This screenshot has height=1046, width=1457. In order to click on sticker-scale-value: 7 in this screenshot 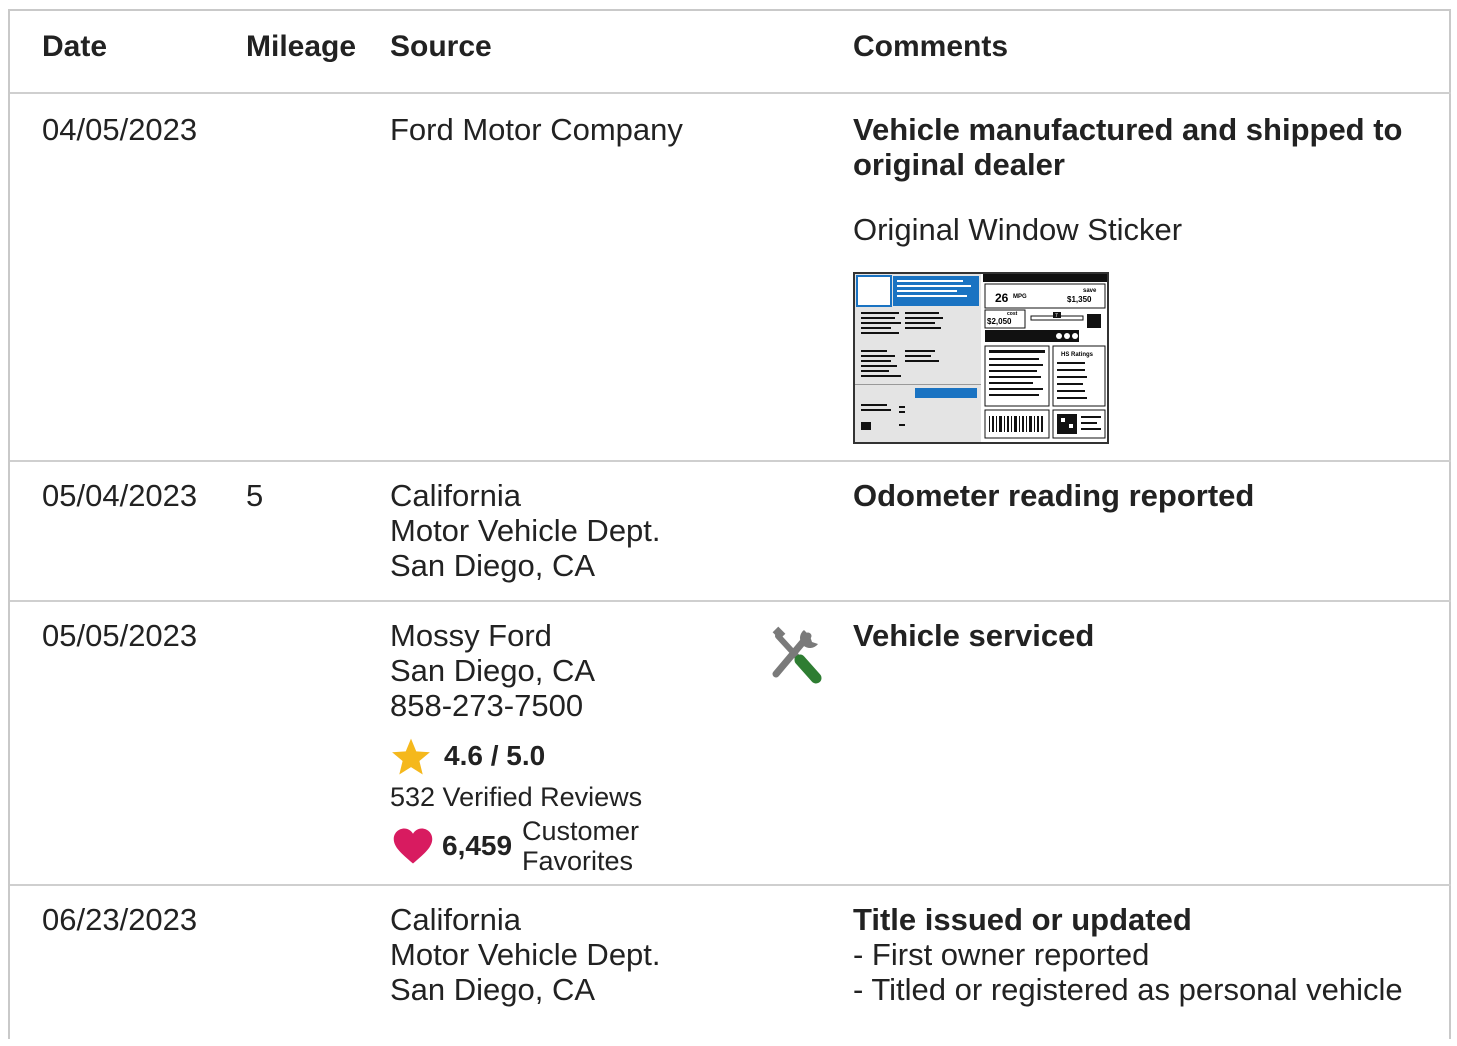, I will do `click(1056, 316)`.